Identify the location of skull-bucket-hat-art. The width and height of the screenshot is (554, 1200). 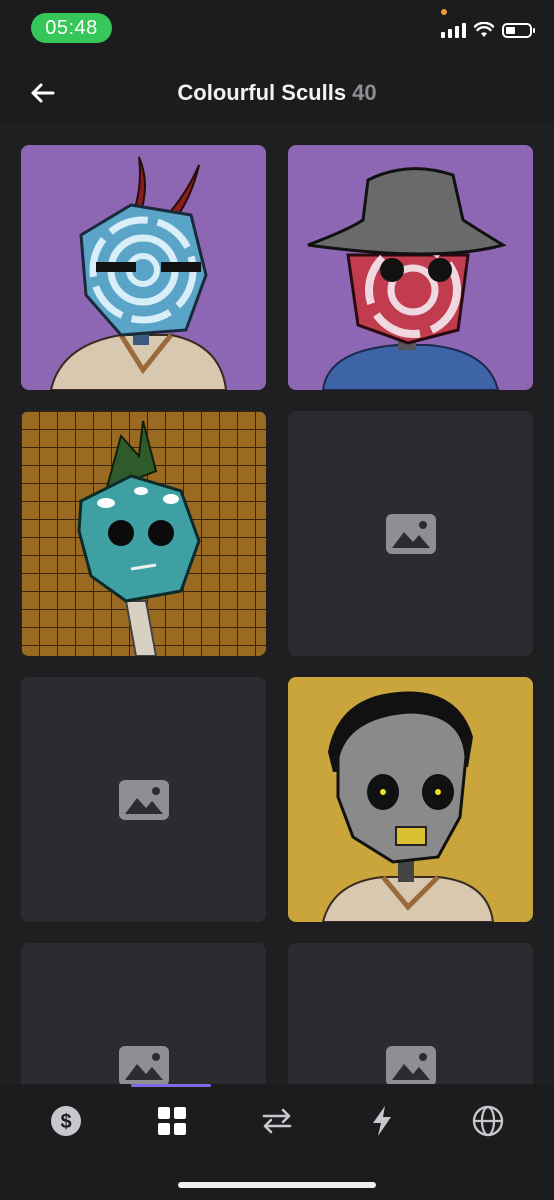
(410, 267).